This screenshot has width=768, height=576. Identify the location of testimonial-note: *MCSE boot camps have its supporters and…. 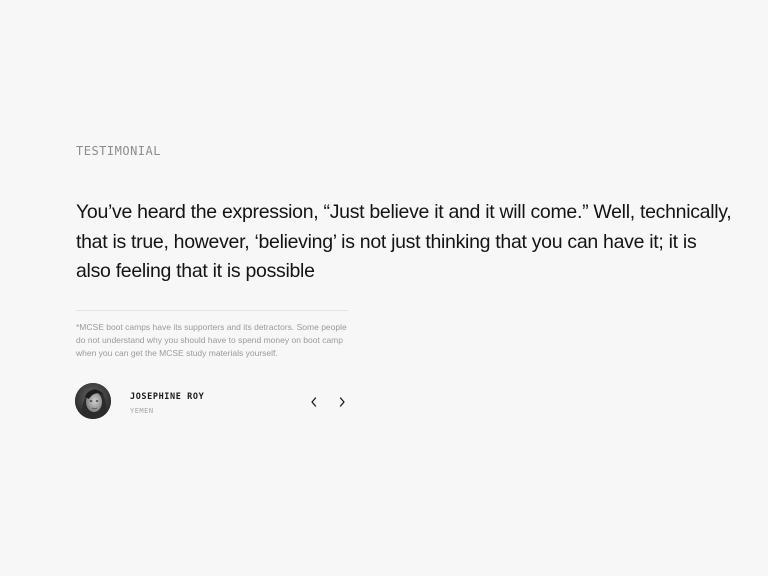
(211, 339).